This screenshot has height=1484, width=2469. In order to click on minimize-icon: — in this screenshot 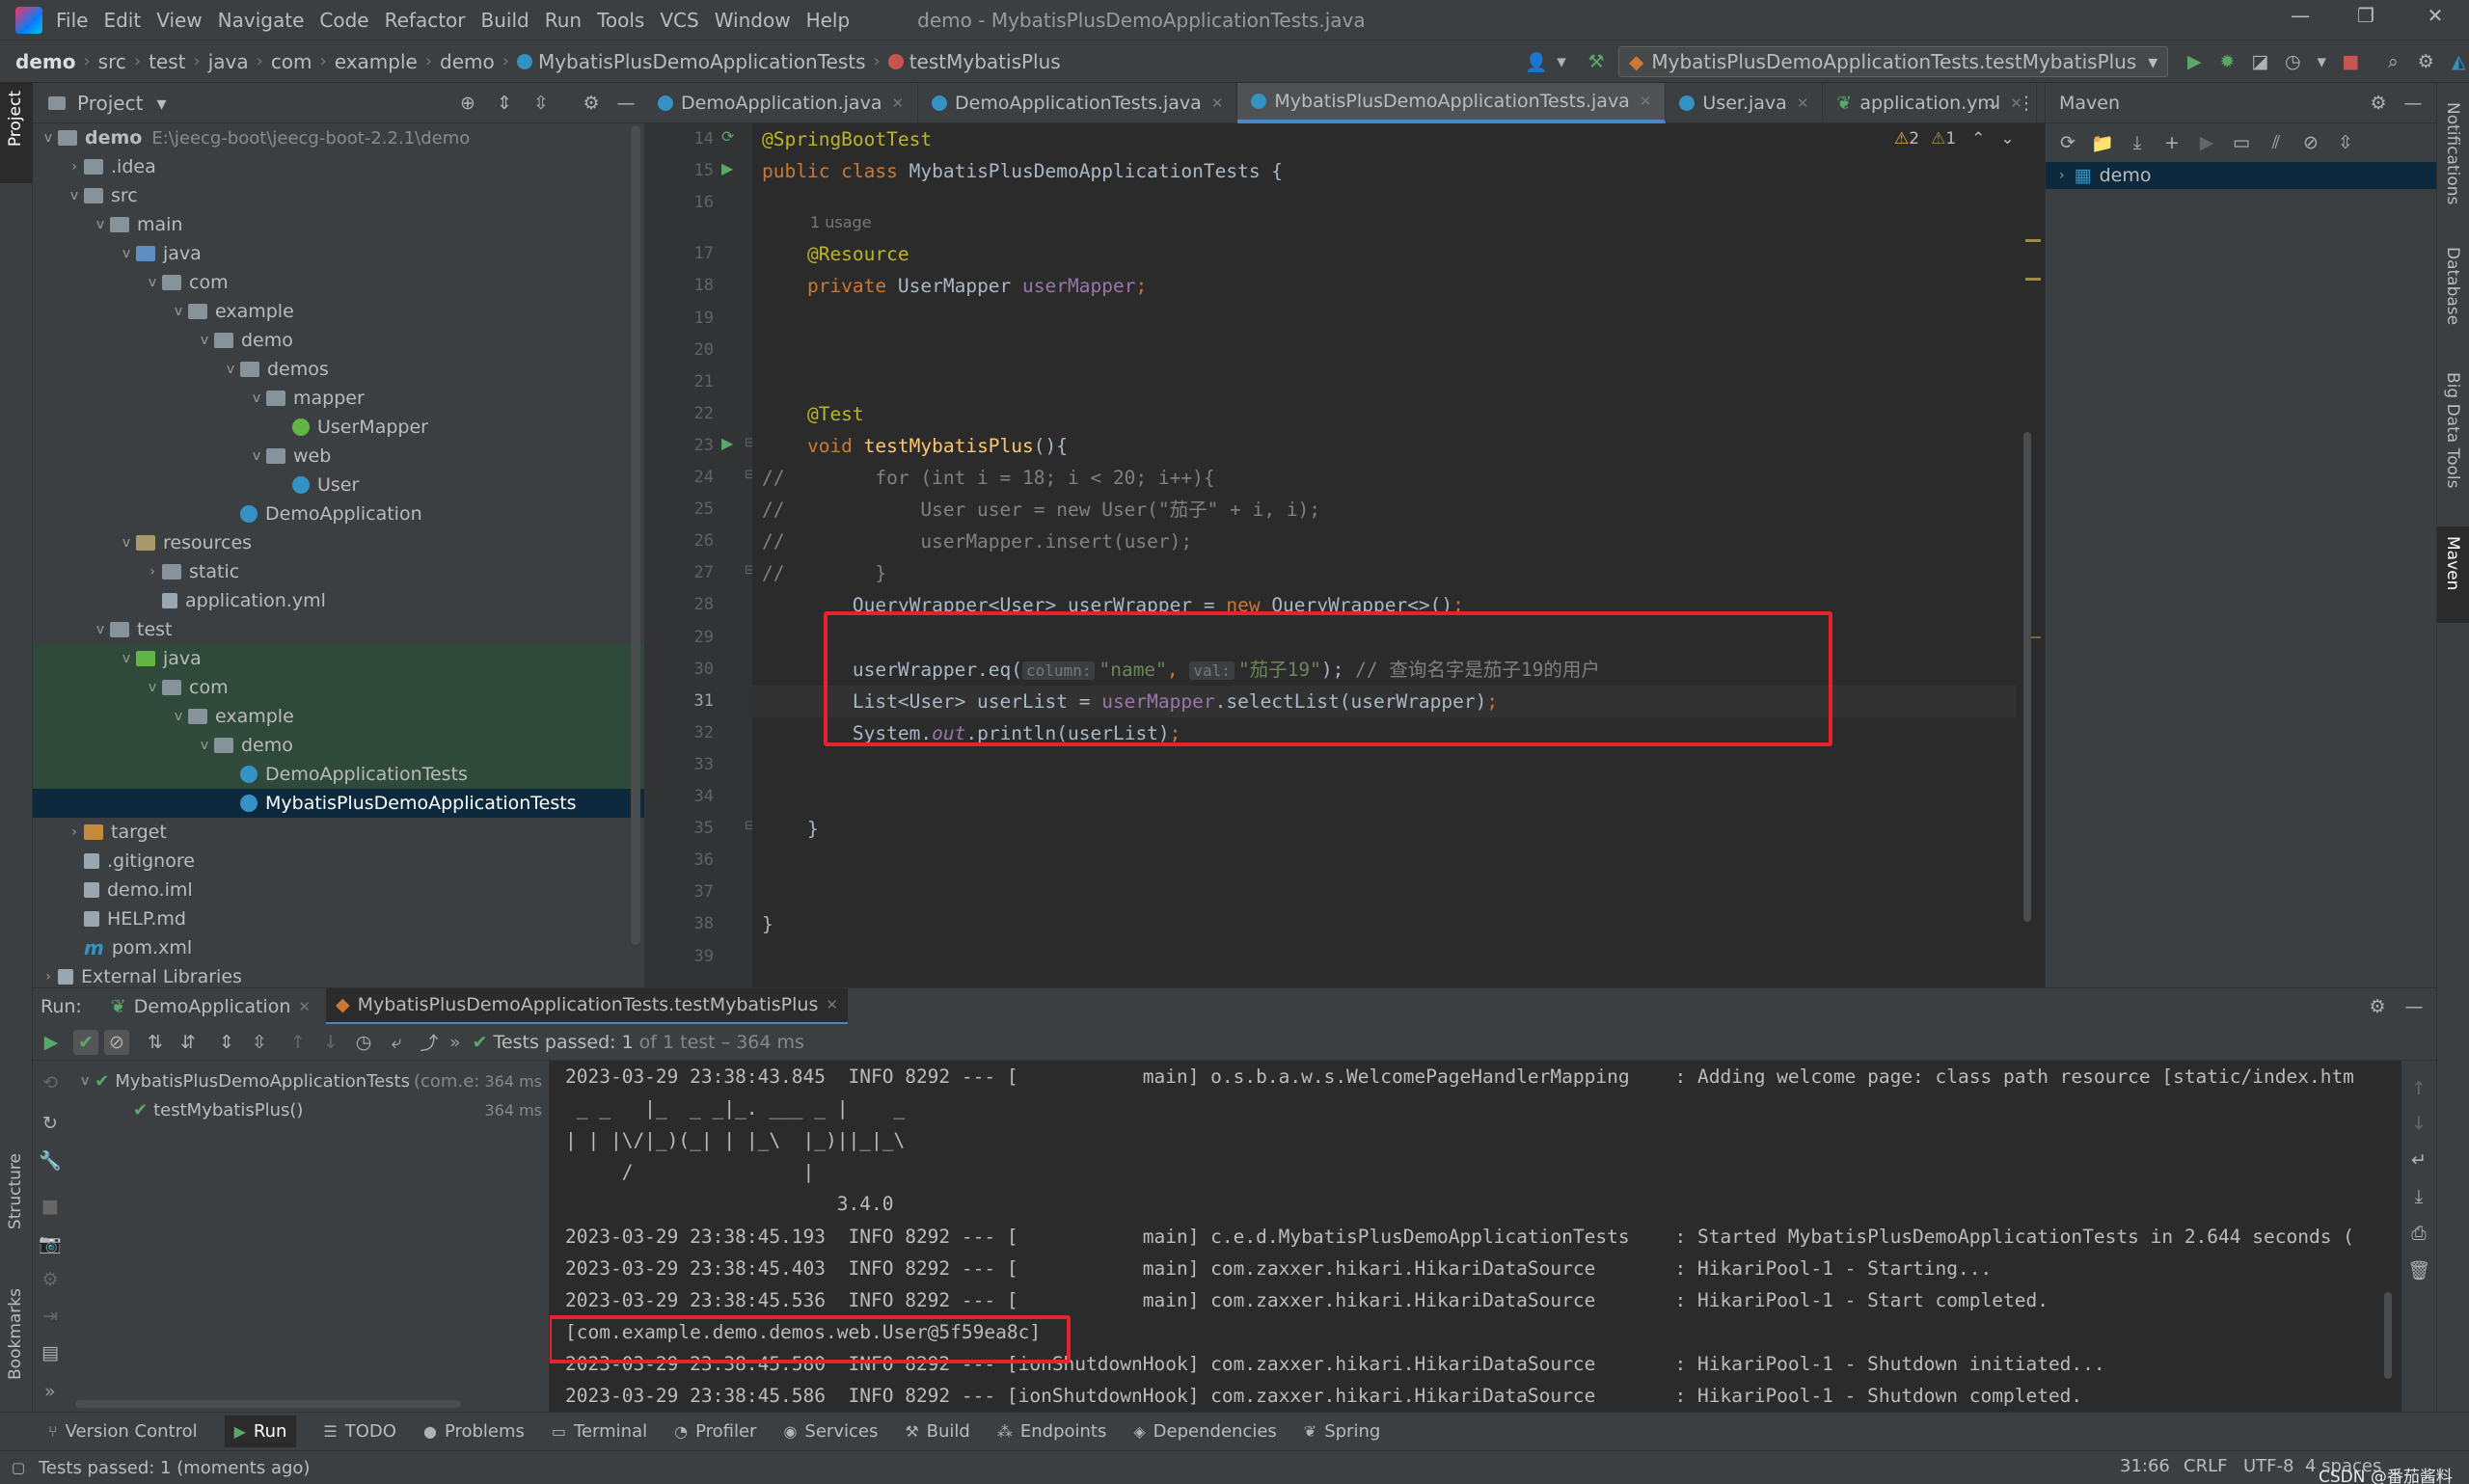, I will do `click(2300, 20)`.